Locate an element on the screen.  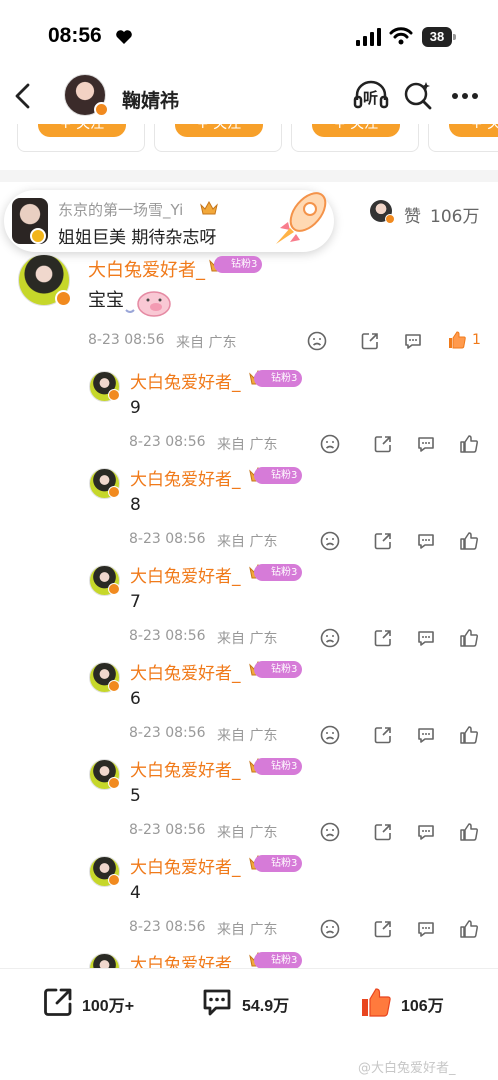
battery-tip is located at coordinates (454, 37).